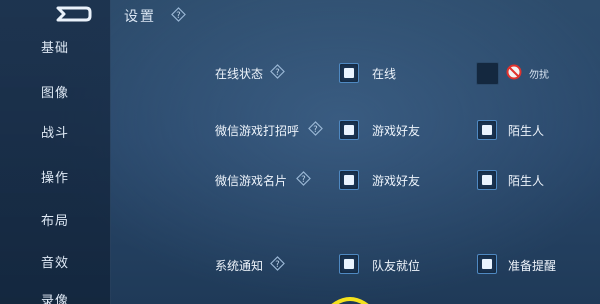 The width and height of the screenshot is (600, 304). Describe the element at coordinates (349, 73) in the screenshot. I see `online-checkbox` at that location.